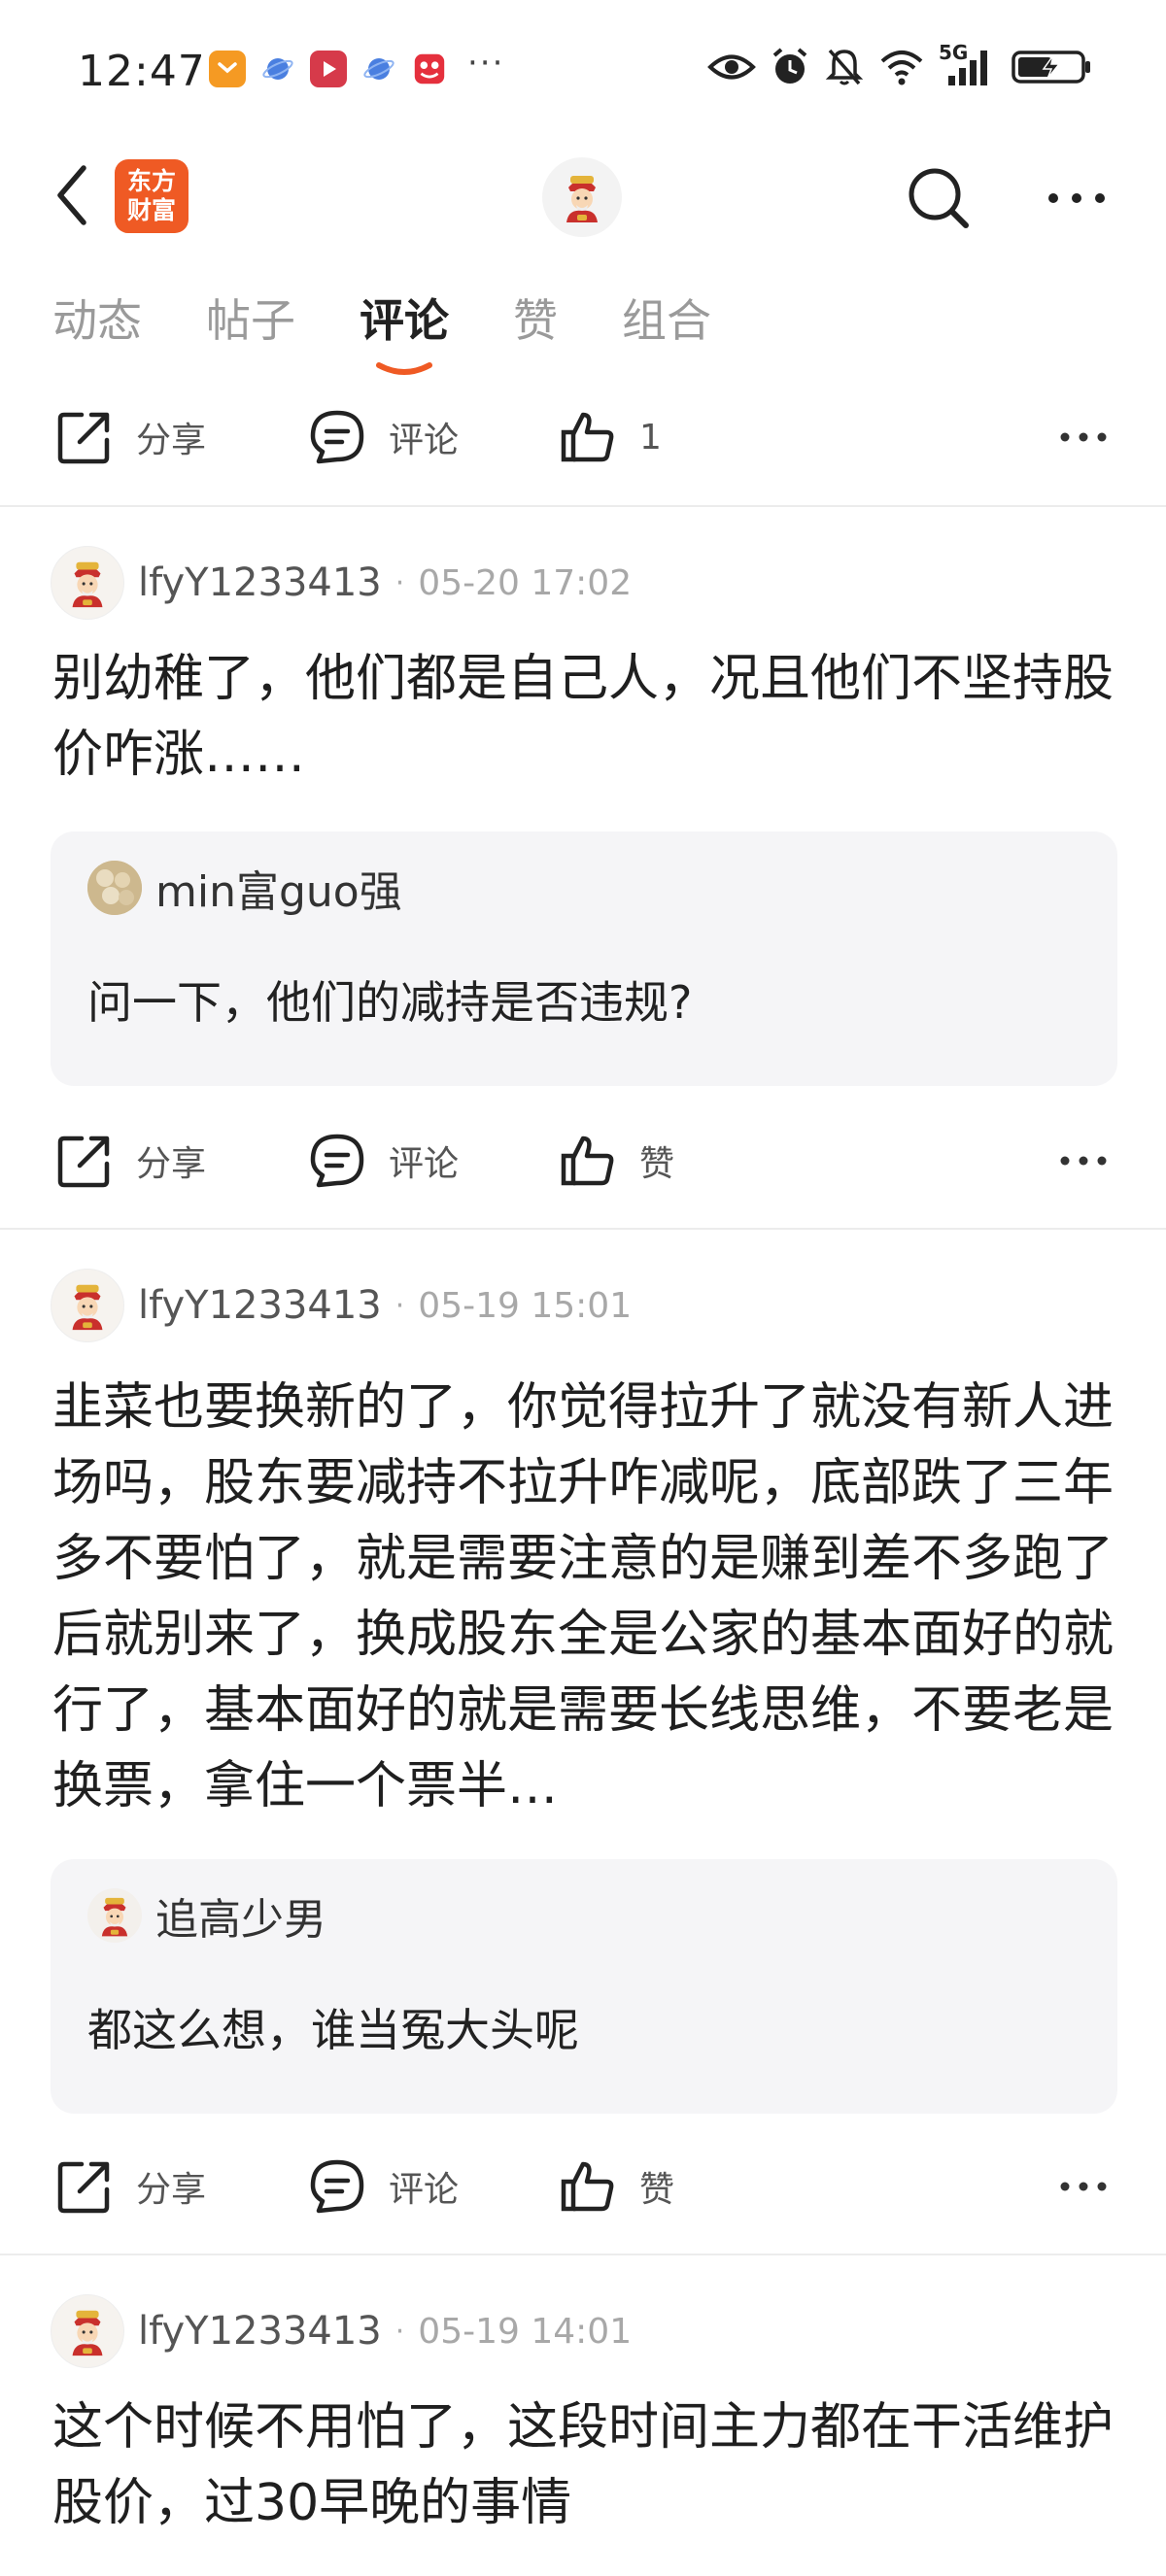 The image size is (1166, 2576). I want to click on shopping-app-icon, so click(429, 69).